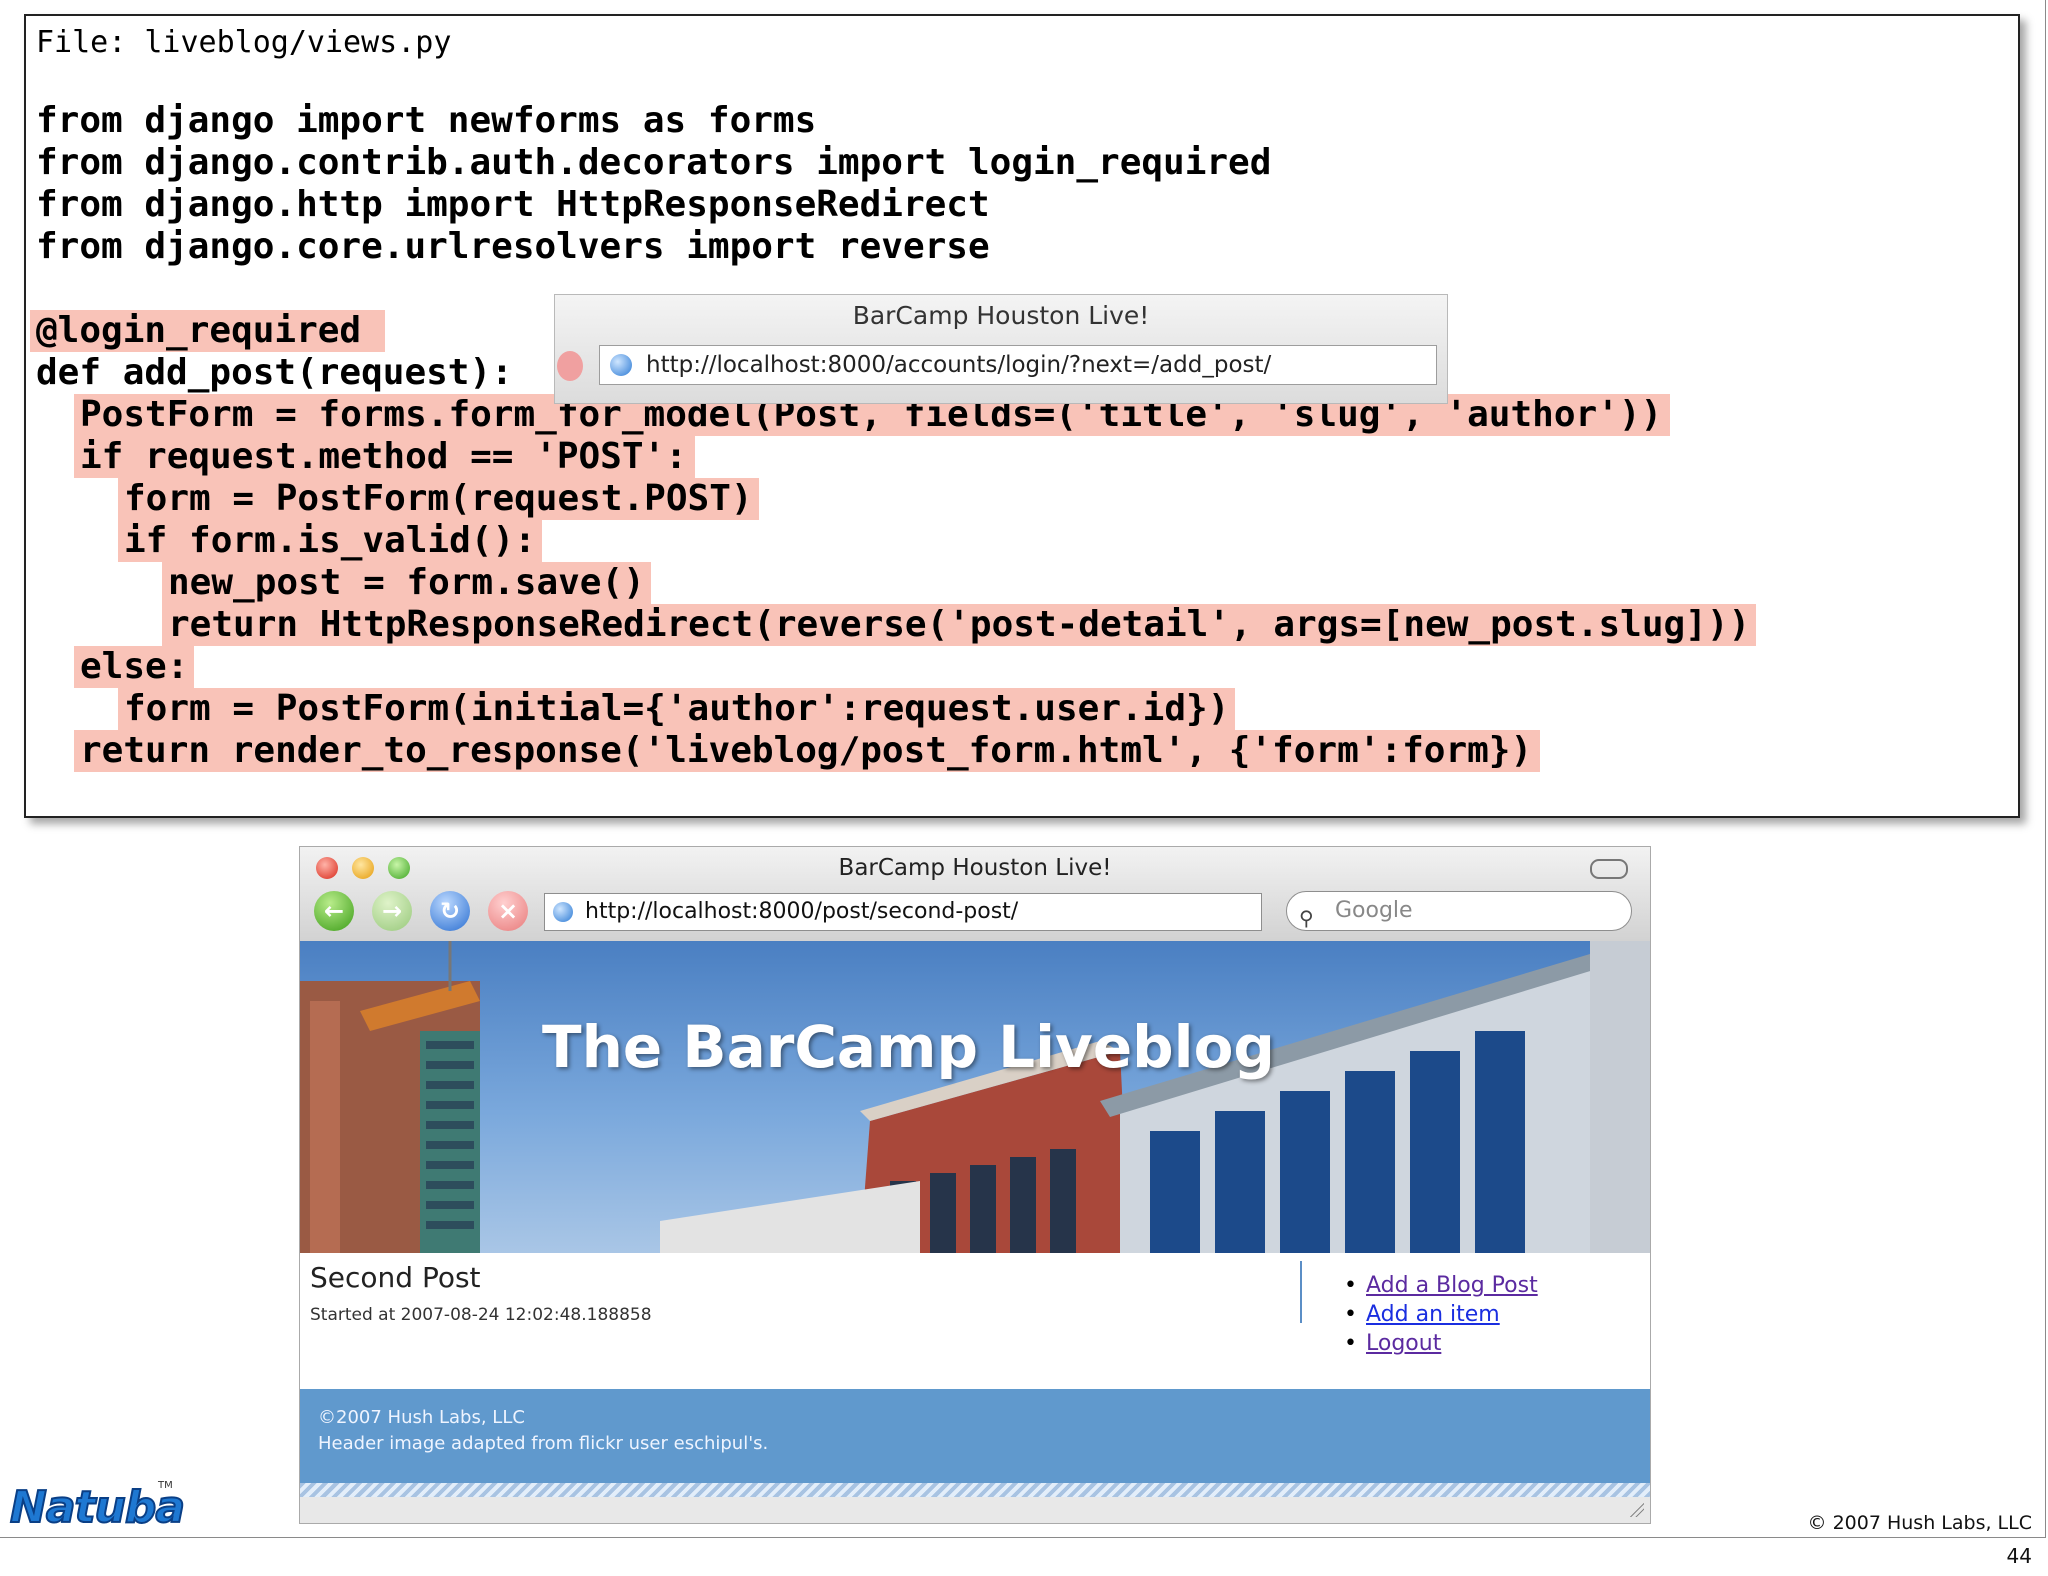  I want to click on file-name-line: File: liveblog/views.py, so click(244, 42).